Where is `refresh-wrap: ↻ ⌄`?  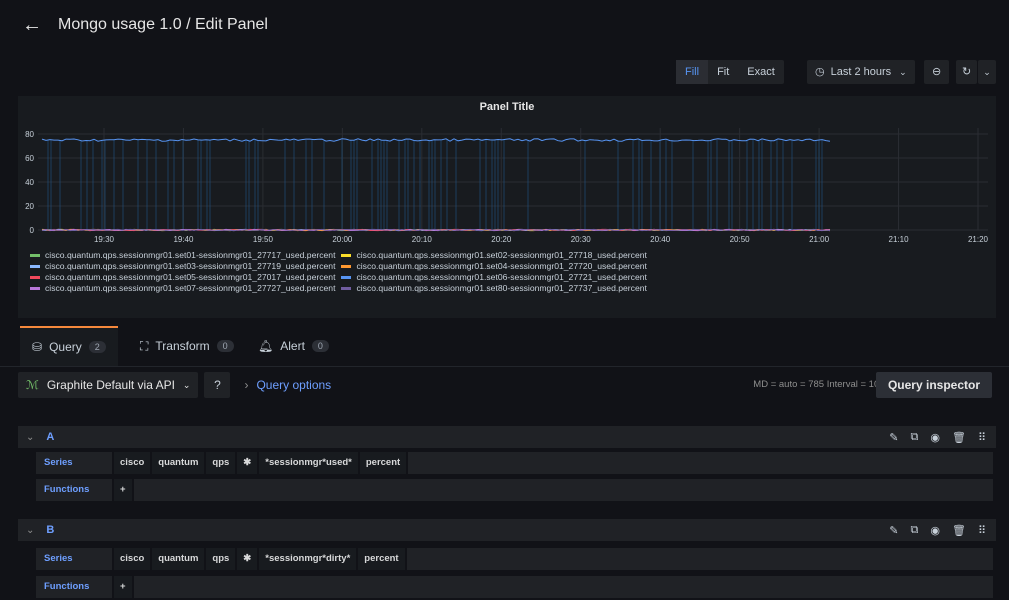 refresh-wrap: ↻ ⌄ is located at coordinates (976, 72).